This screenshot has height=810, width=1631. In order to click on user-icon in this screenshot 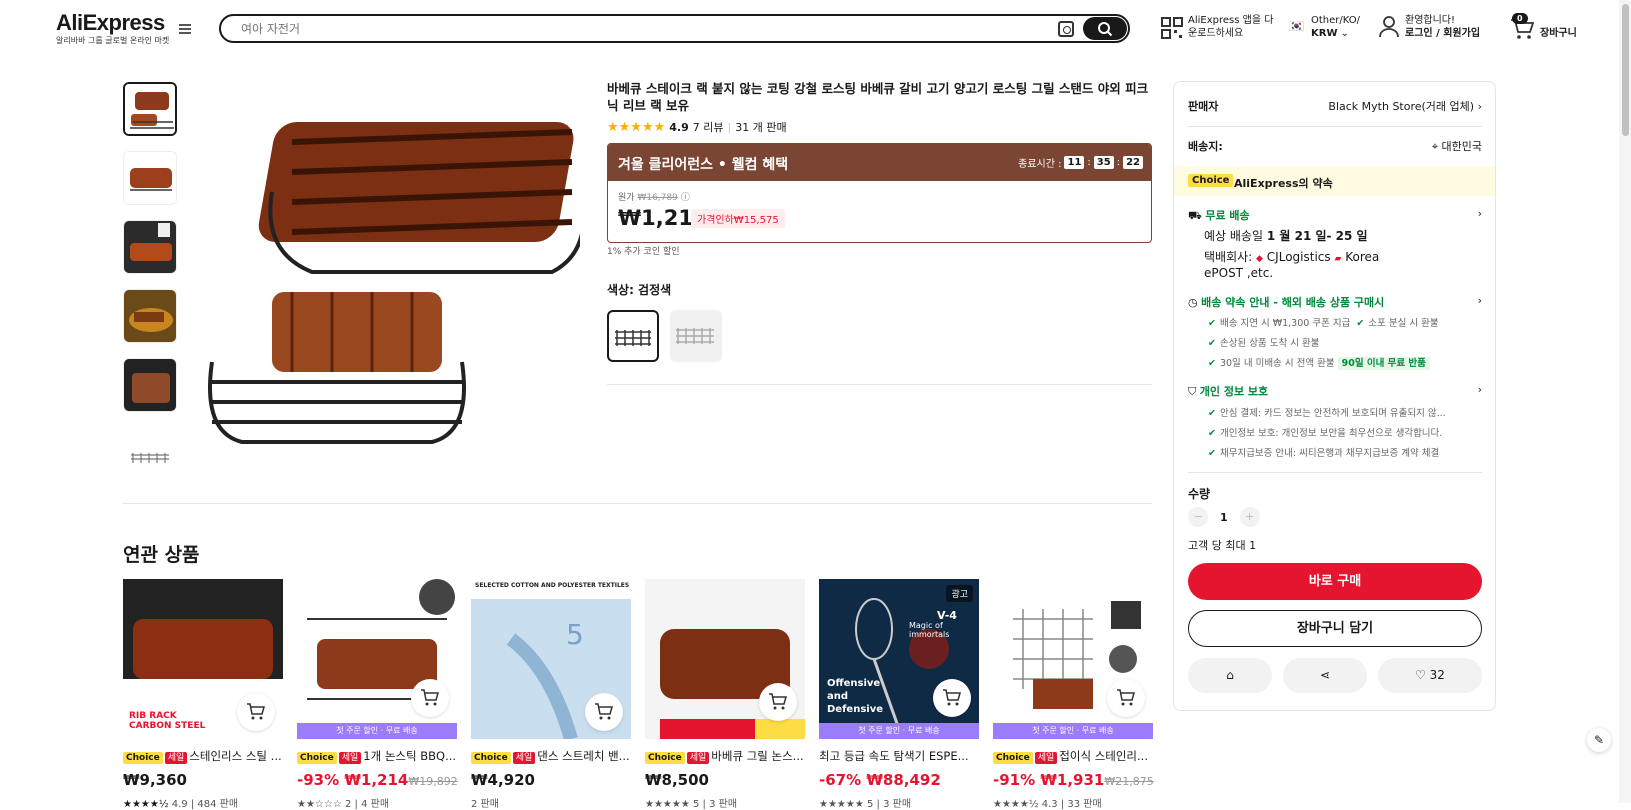, I will do `click(1389, 27)`.